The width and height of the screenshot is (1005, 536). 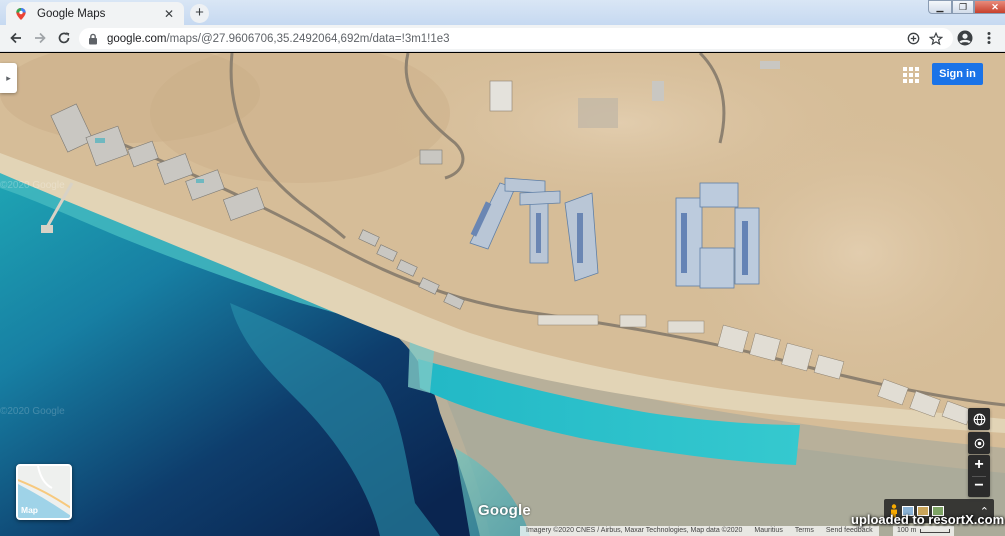 What do you see at coordinates (44, 492) in the screenshot?
I see `map-layer-toggle: Map` at bounding box center [44, 492].